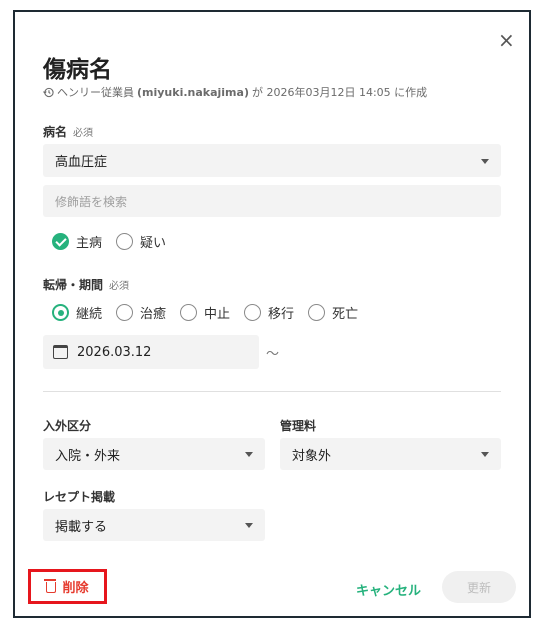 Image resolution: width=547 pixels, height=631 pixels. I want to click on receipt-label: レセプト掲載, so click(79, 497).